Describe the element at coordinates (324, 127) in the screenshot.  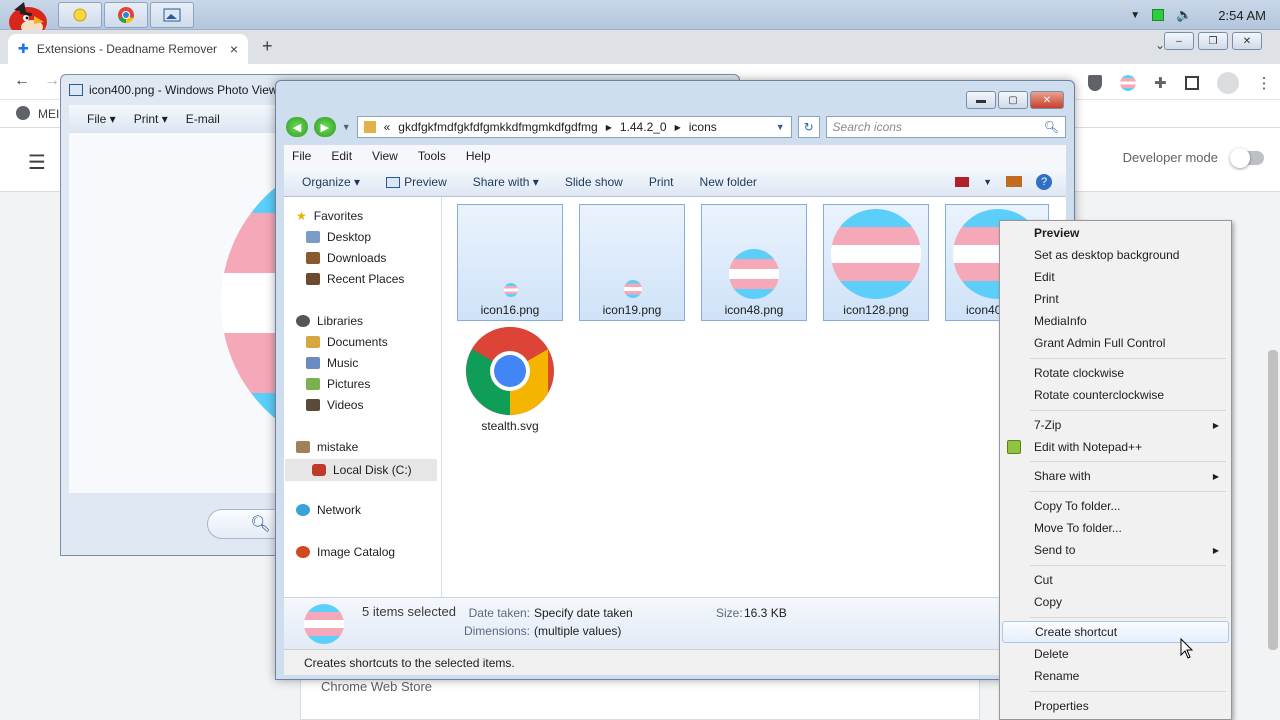
I see `forward-button: ▶` at that location.